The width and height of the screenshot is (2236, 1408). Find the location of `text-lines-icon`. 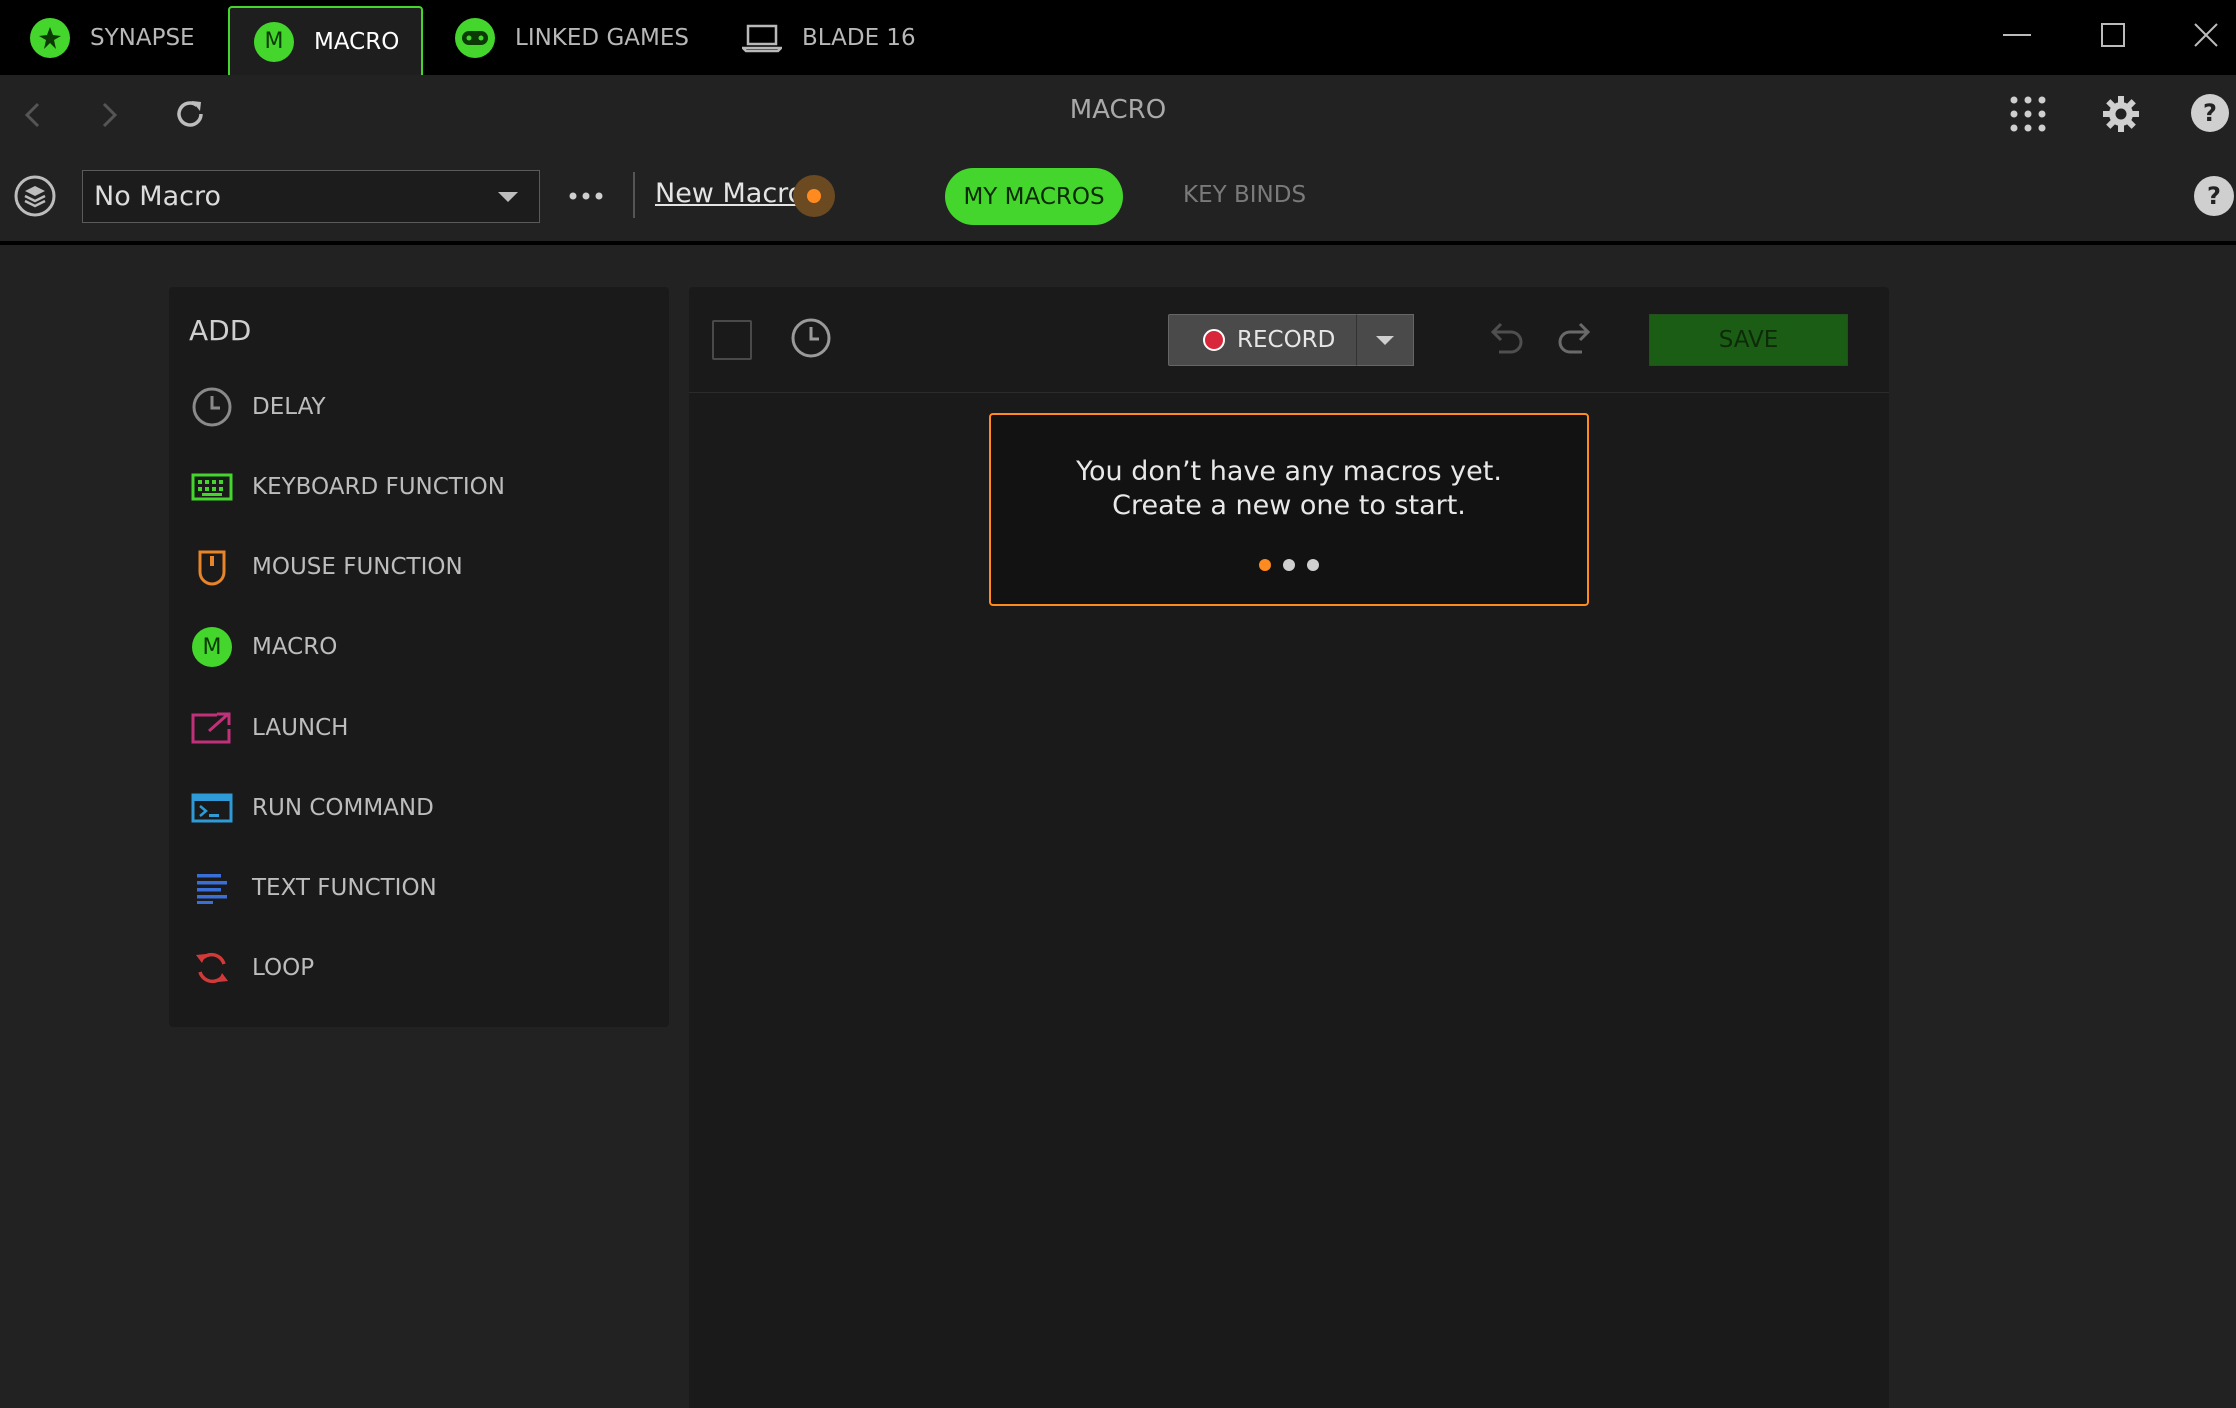

text-lines-icon is located at coordinates (212, 888).